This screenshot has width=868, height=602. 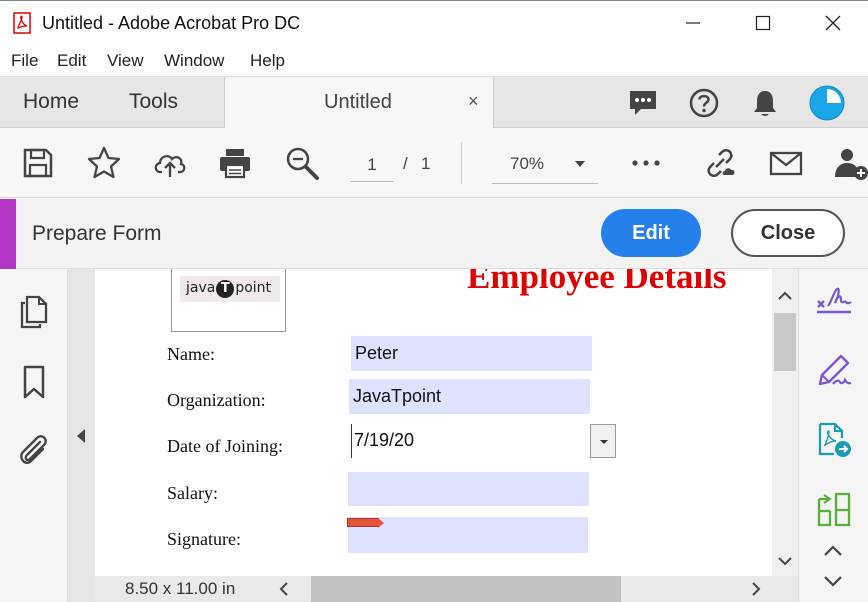 I want to click on organize-pages-icon, so click(x=834, y=510).